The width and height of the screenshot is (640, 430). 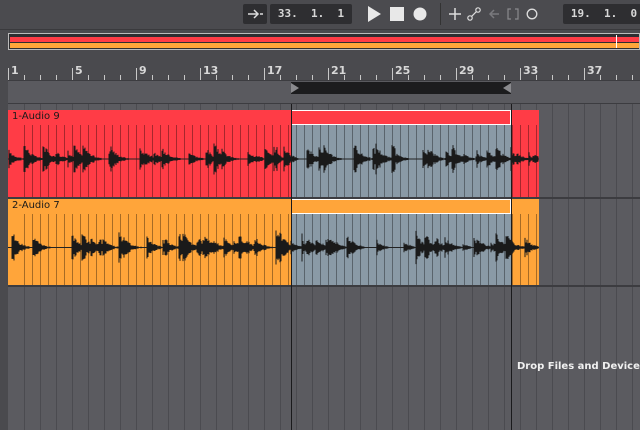 I want to click on beat-time-ruler: 1 5 9 13 17 21 25 29 33 37, so click(x=324, y=68).